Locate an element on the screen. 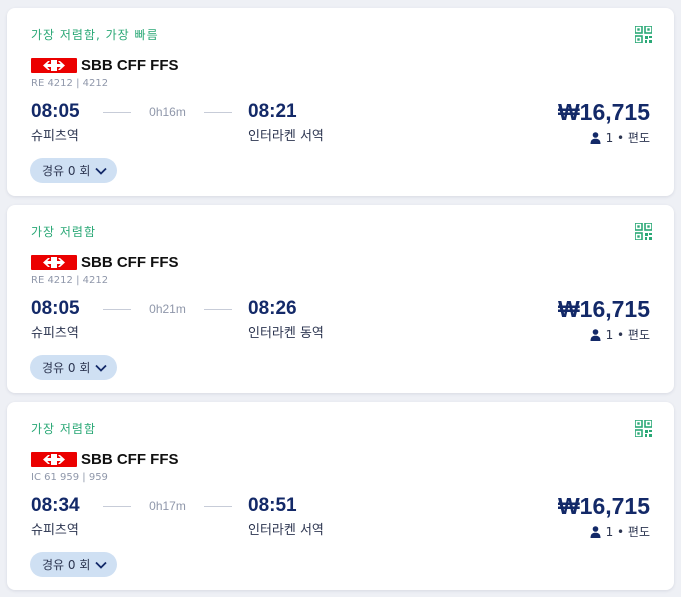  arrival-station: 인터라켄 동역 is located at coordinates (286, 333).